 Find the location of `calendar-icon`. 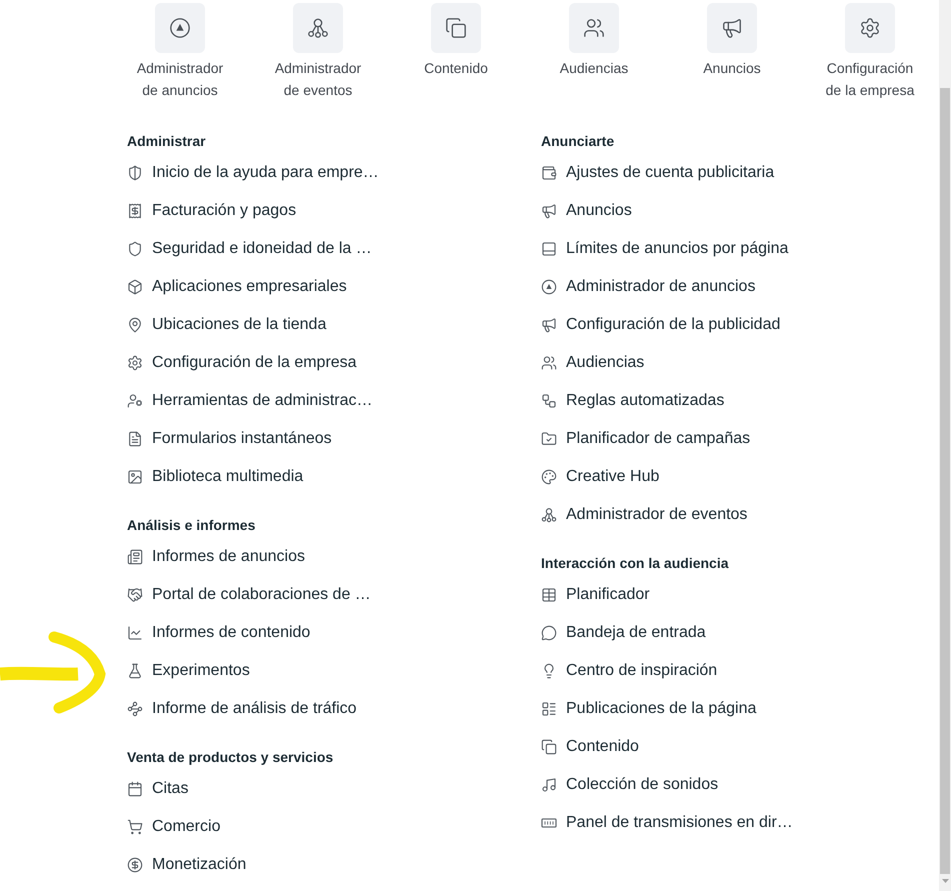

calendar-icon is located at coordinates (135, 789).